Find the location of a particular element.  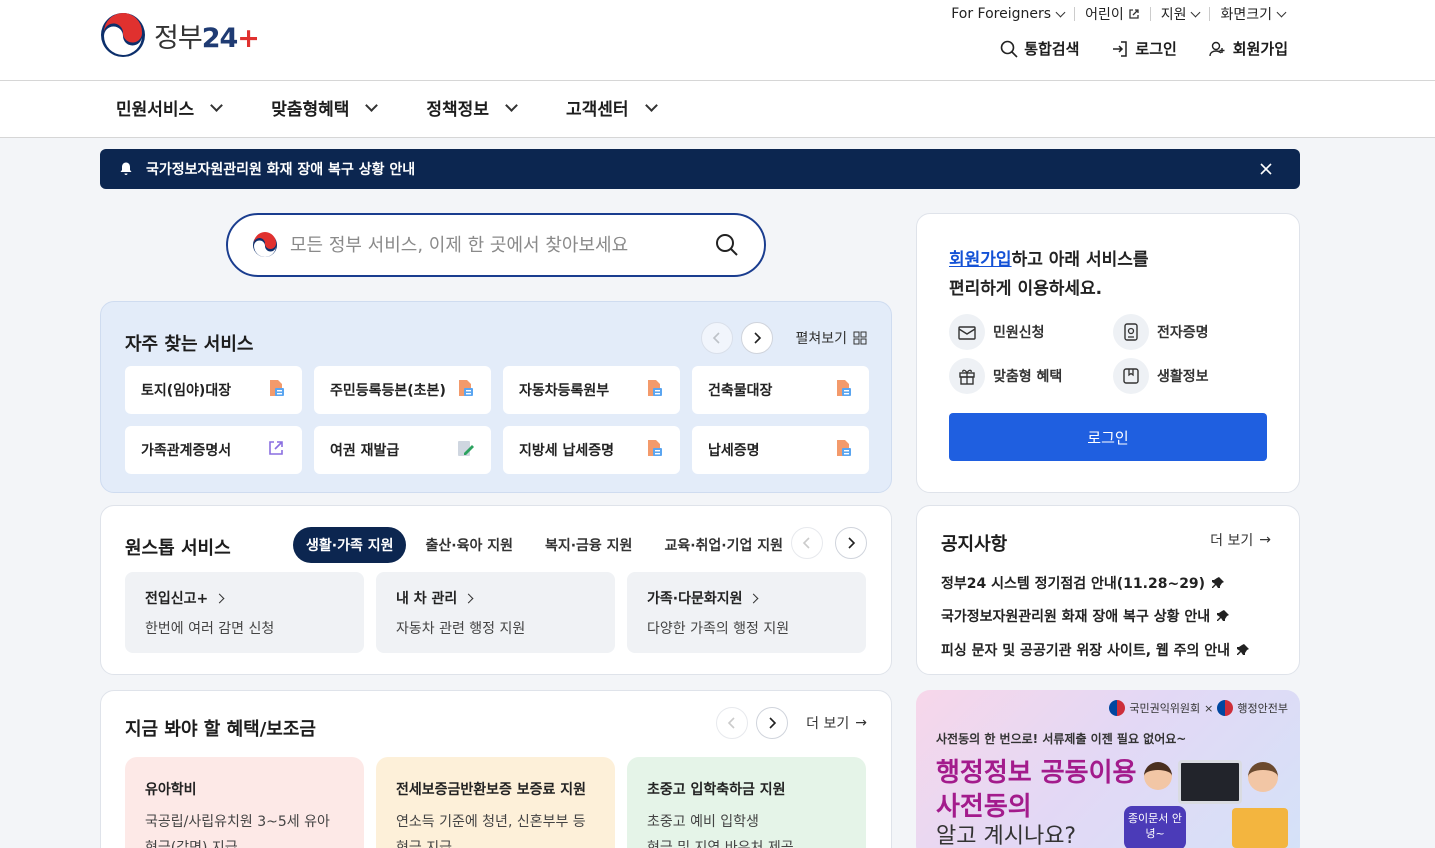

service-label: 주민등록등본(초본) is located at coordinates (388, 391).